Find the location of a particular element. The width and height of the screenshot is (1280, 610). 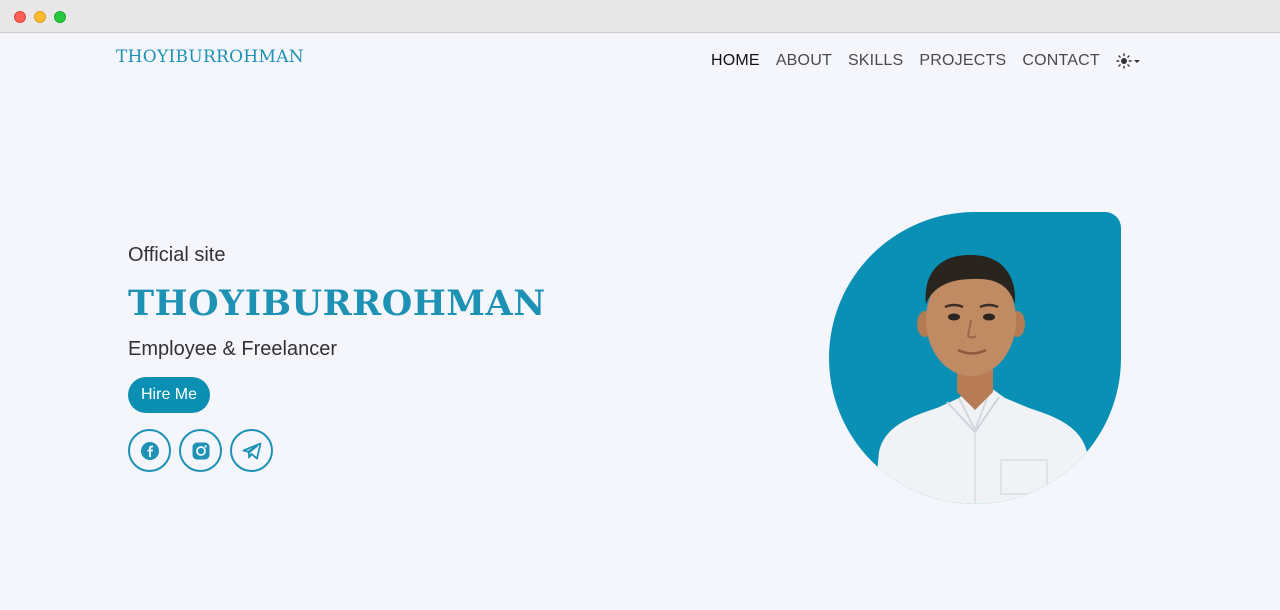

facebook-link is located at coordinates (149, 450).